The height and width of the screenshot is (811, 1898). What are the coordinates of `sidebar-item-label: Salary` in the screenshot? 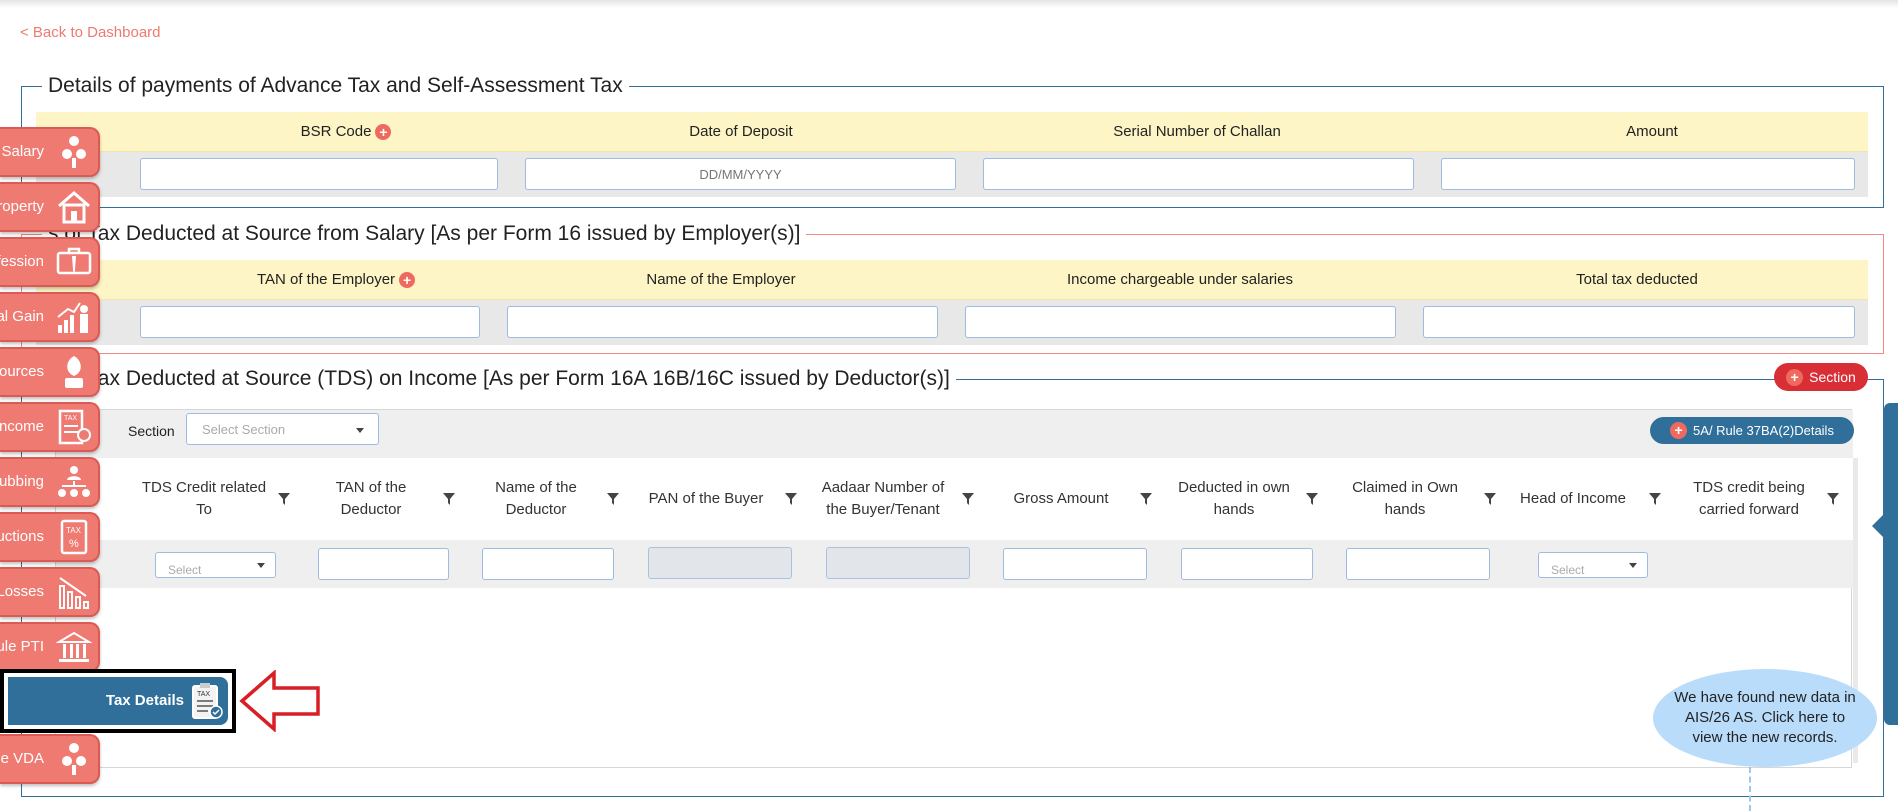 It's located at (22, 151).